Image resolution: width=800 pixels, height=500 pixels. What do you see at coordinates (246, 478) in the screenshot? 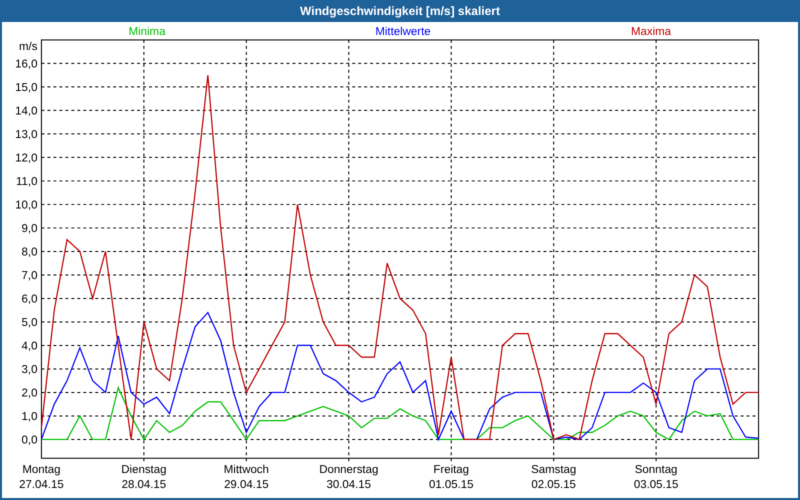
I see `x-tick-label: Mittwoch 29.04.15` at bounding box center [246, 478].